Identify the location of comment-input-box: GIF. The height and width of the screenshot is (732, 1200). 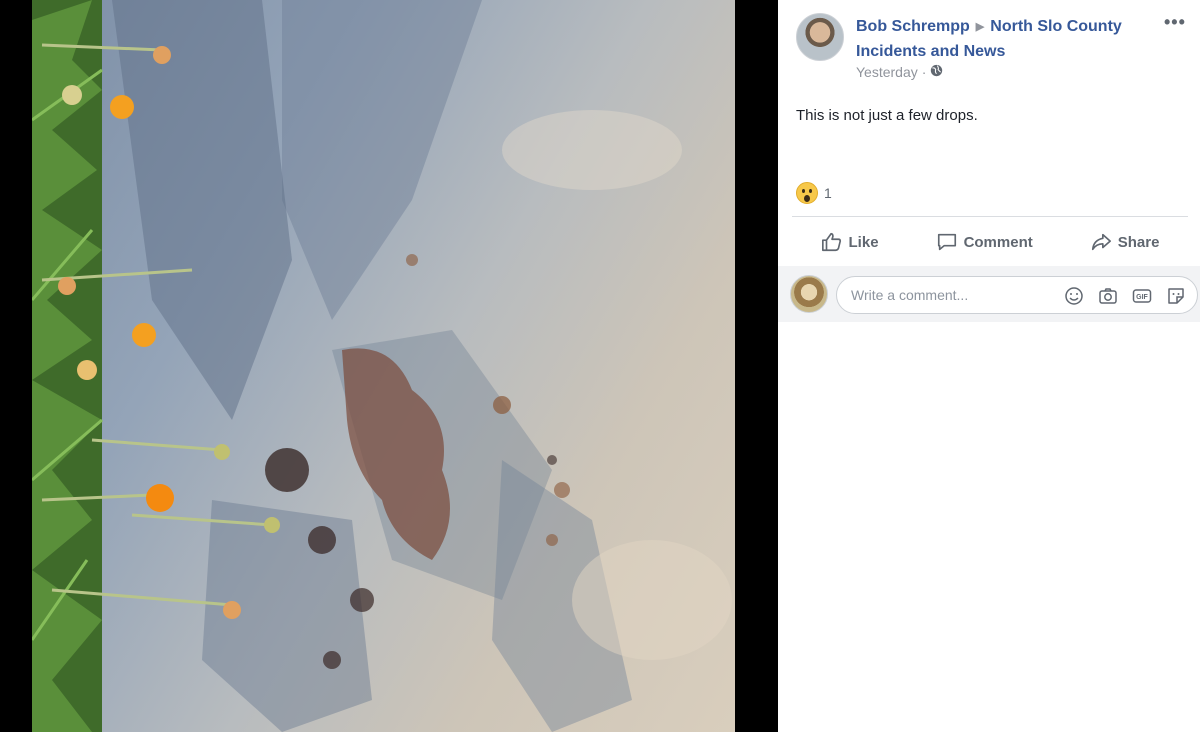
(1017, 295).